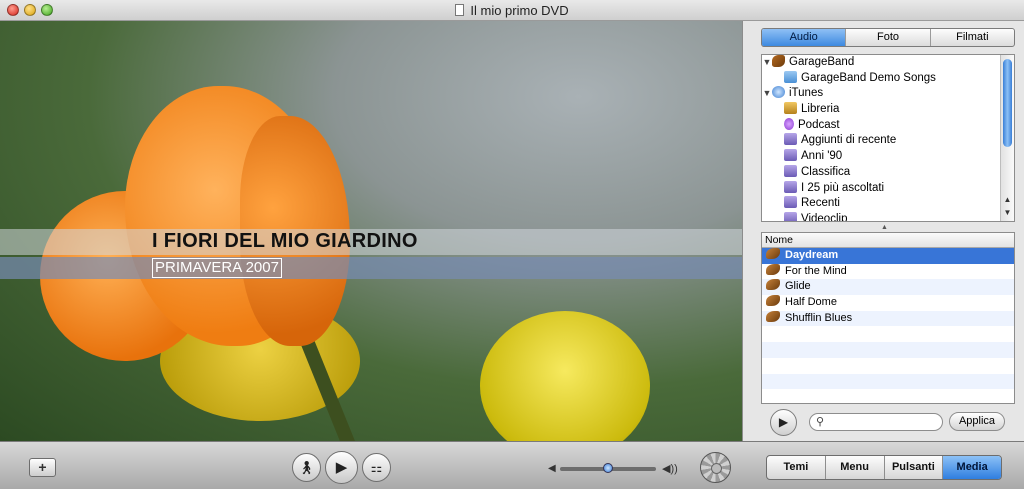 This screenshot has width=1024, height=489. Describe the element at coordinates (816, 270) in the screenshot. I see `song-title: For the Mind` at that location.